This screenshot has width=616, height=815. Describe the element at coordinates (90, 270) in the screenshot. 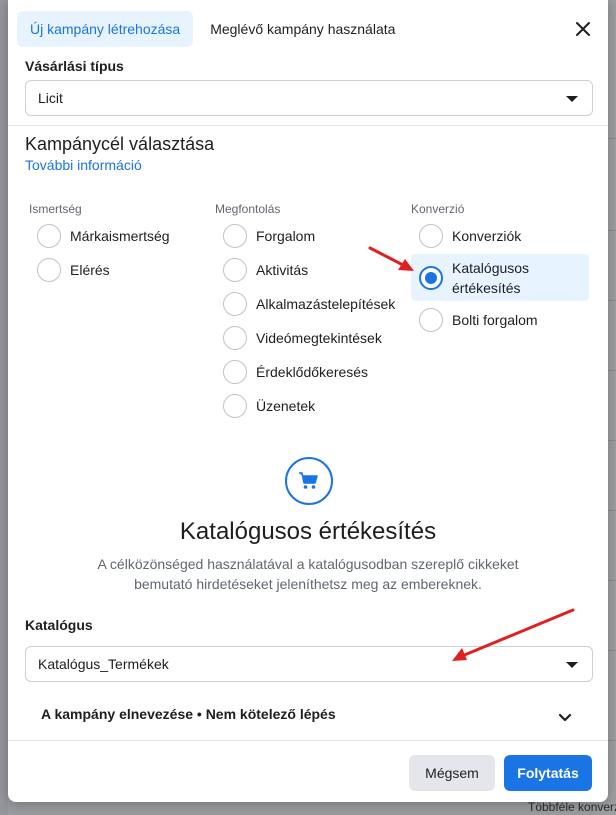

I see `option-label: Elérés` at that location.